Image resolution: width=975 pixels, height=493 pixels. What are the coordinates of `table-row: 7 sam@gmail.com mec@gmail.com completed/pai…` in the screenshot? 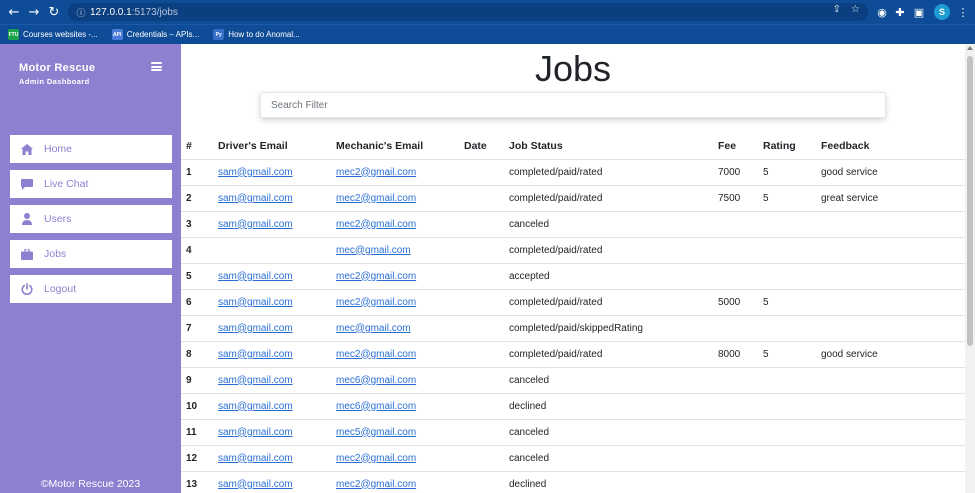 It's located at (573, 328).